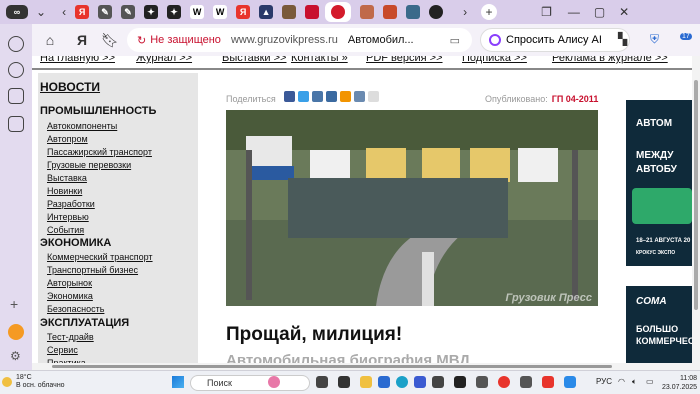 The image size is (700, 394). Describe the element at coordinates (75, 309) in the screenshot. I see `sidebar-link: Безопасность` at that location.